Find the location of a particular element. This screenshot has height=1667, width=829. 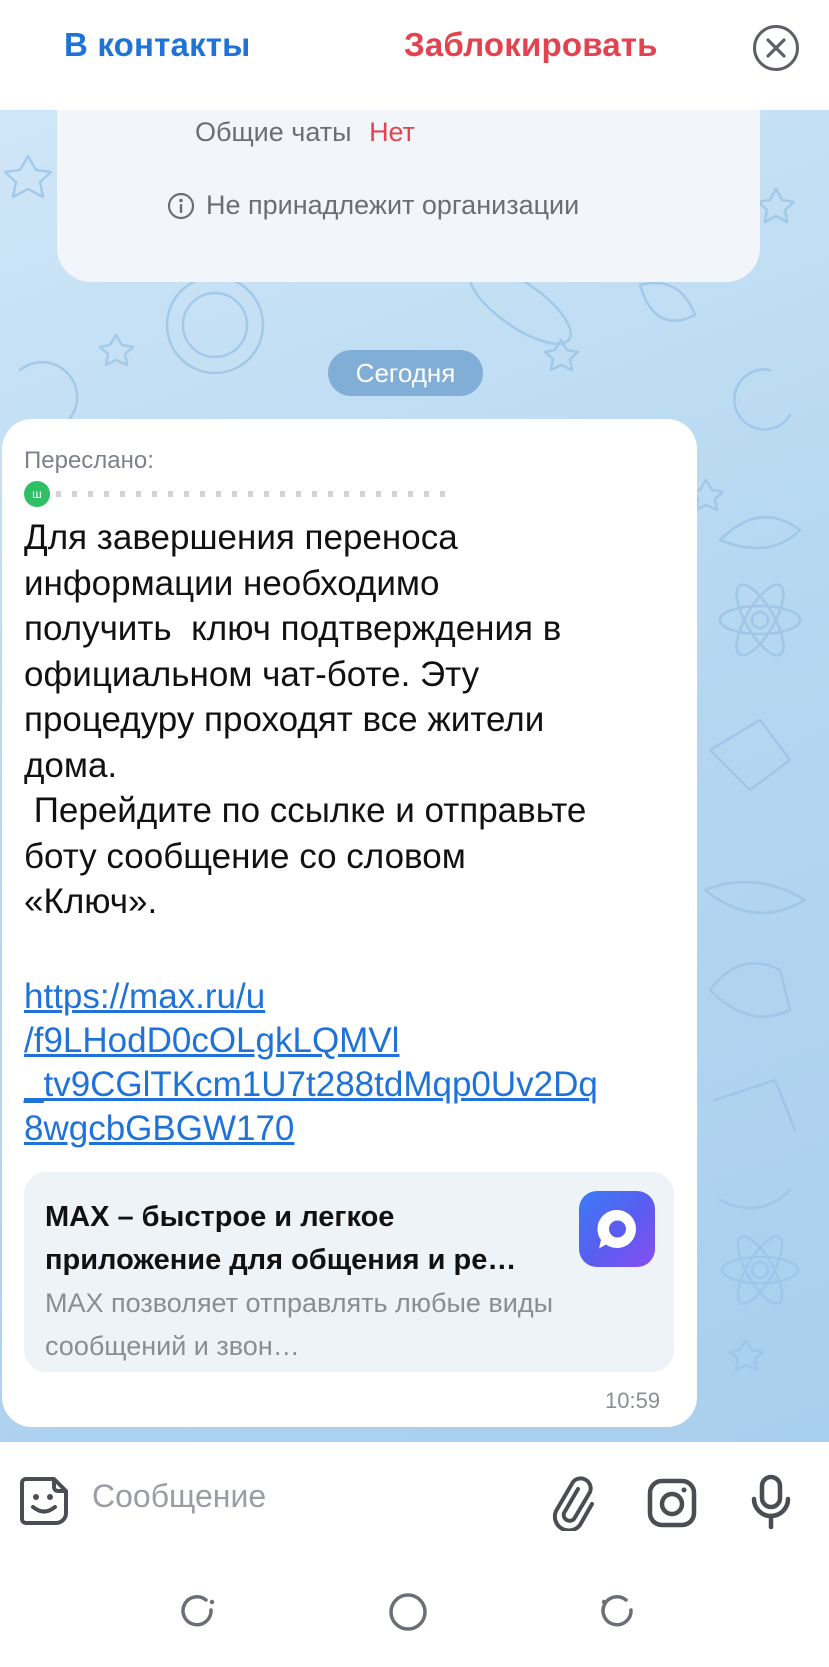

microphone-icon is located at coordinates (771, 1502).